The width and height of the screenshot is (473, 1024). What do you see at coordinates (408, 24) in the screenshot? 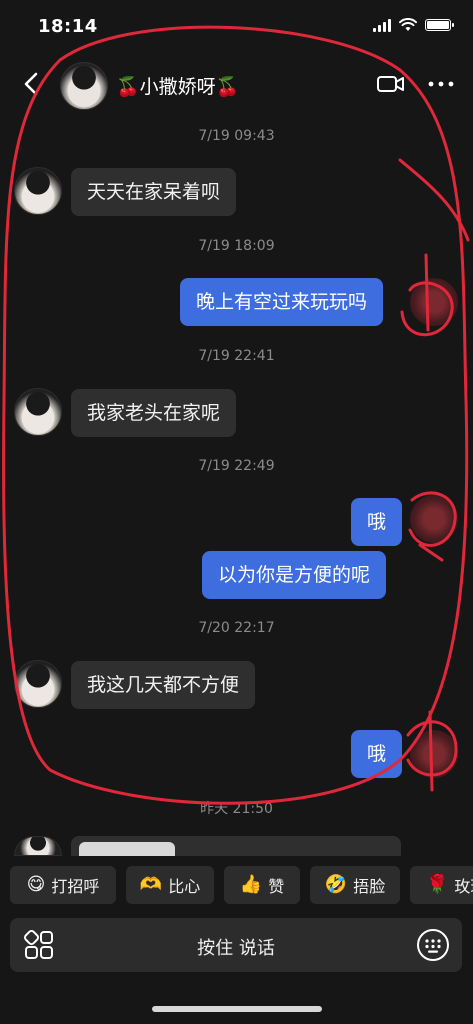
I see `wifi-icon` at bounding box center [408, 24].